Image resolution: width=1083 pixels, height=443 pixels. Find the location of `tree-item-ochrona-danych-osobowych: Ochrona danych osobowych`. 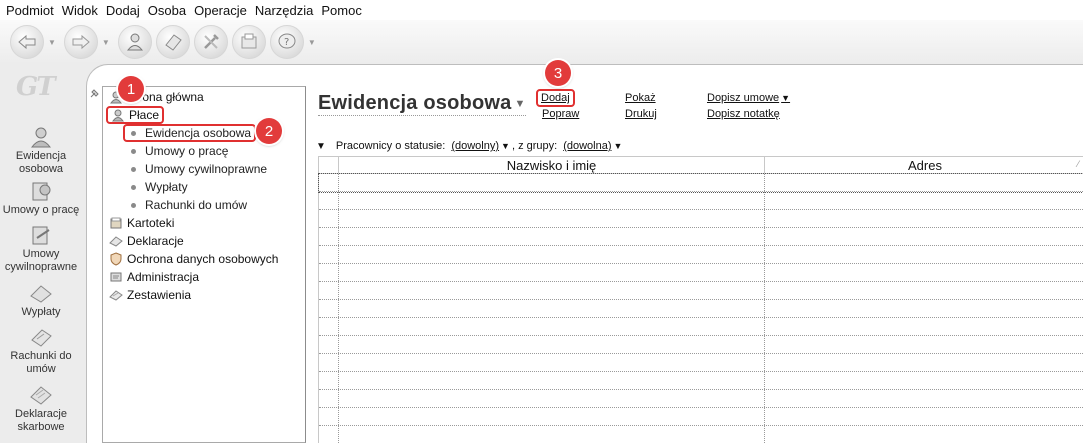

tree-item-ochrona-danych-osobowych: Ochrona danych osobowych is located at coordinates (193, 259).